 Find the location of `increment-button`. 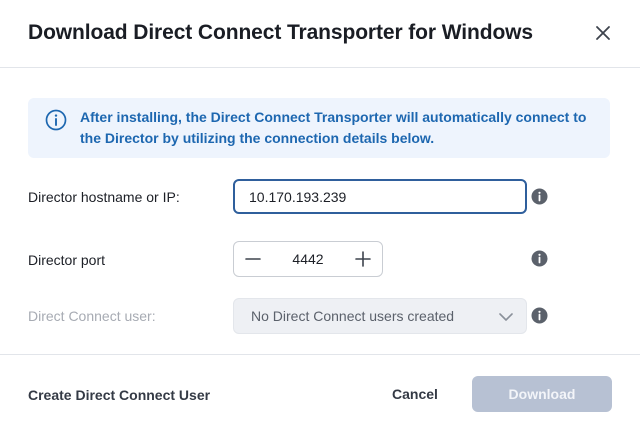

increment-button is located at coordinates (363, 259).